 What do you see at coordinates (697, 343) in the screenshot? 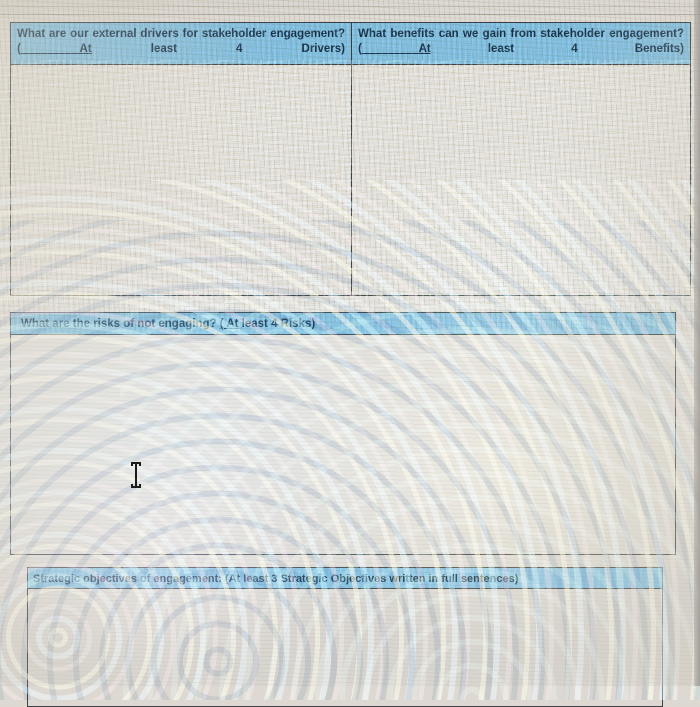
I see `screen-right-edge` at bounding box center [697, 343].